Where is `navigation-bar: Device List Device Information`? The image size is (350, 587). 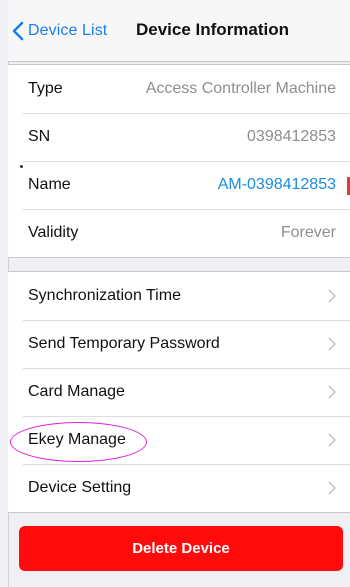 navigation-bar: Device List Device Information is located at coordinates (179, 31).